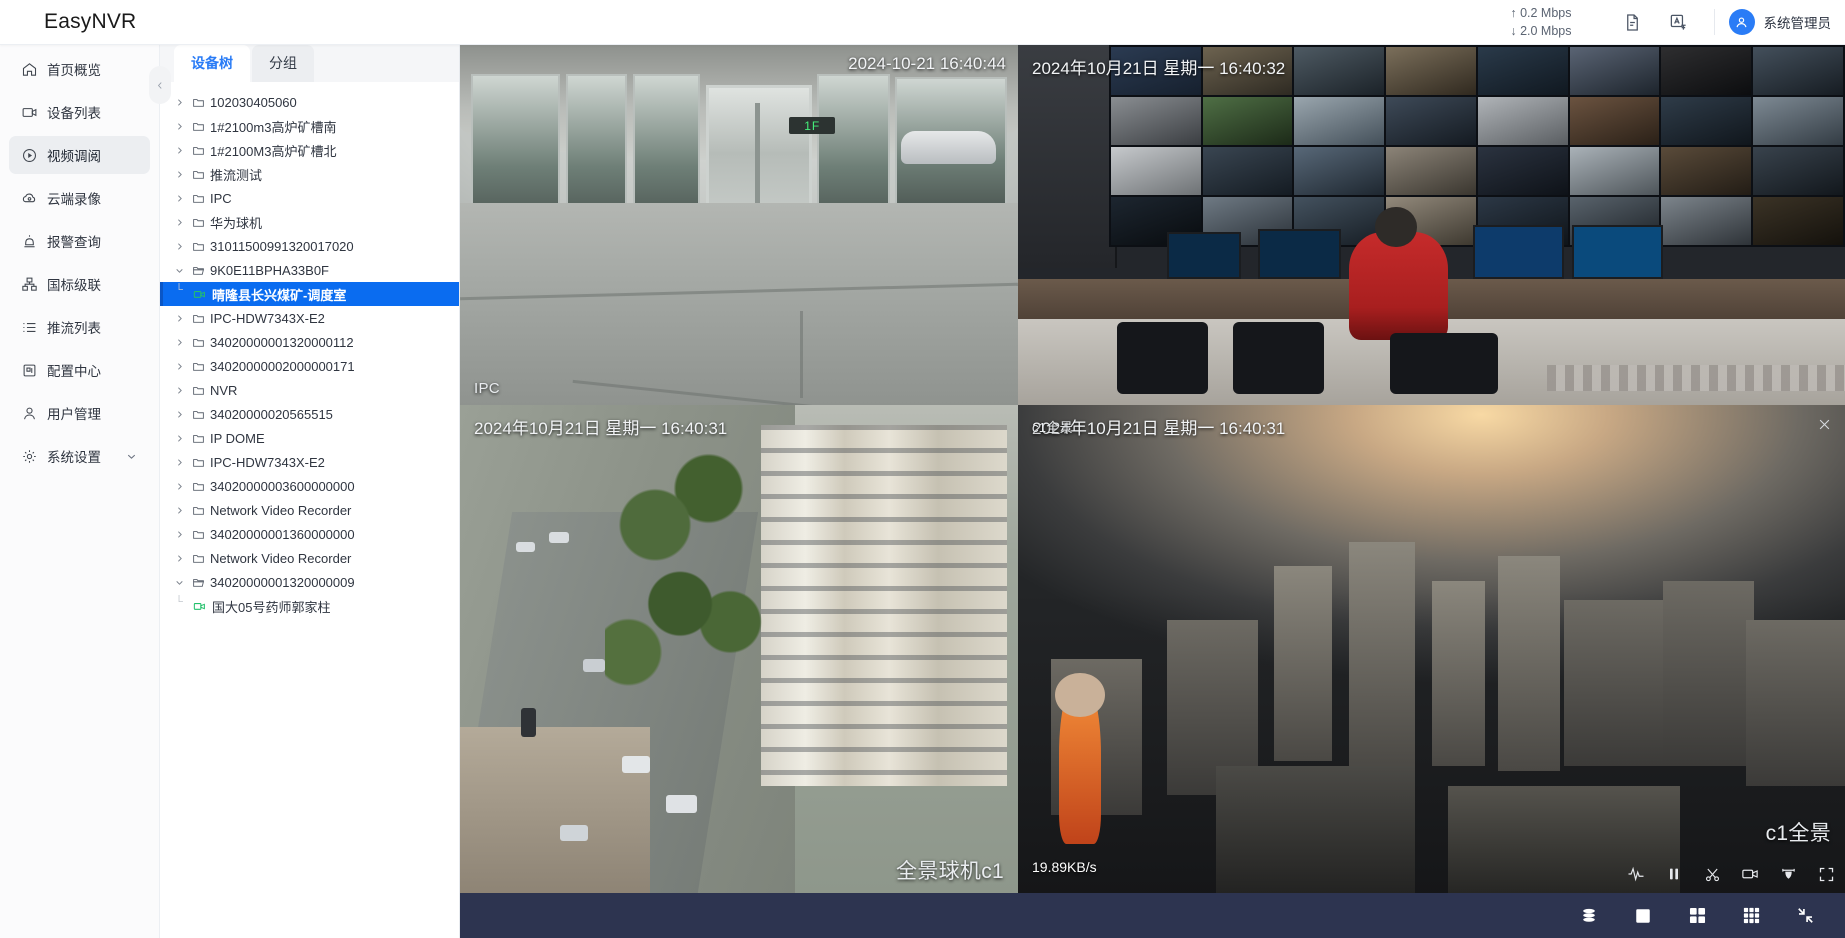 The image size is (1845, 938). What do you see at coordinates (309, 198) in the screenshot?
I see `tree-folder-node: IPC` at bounding box center [309, 198].